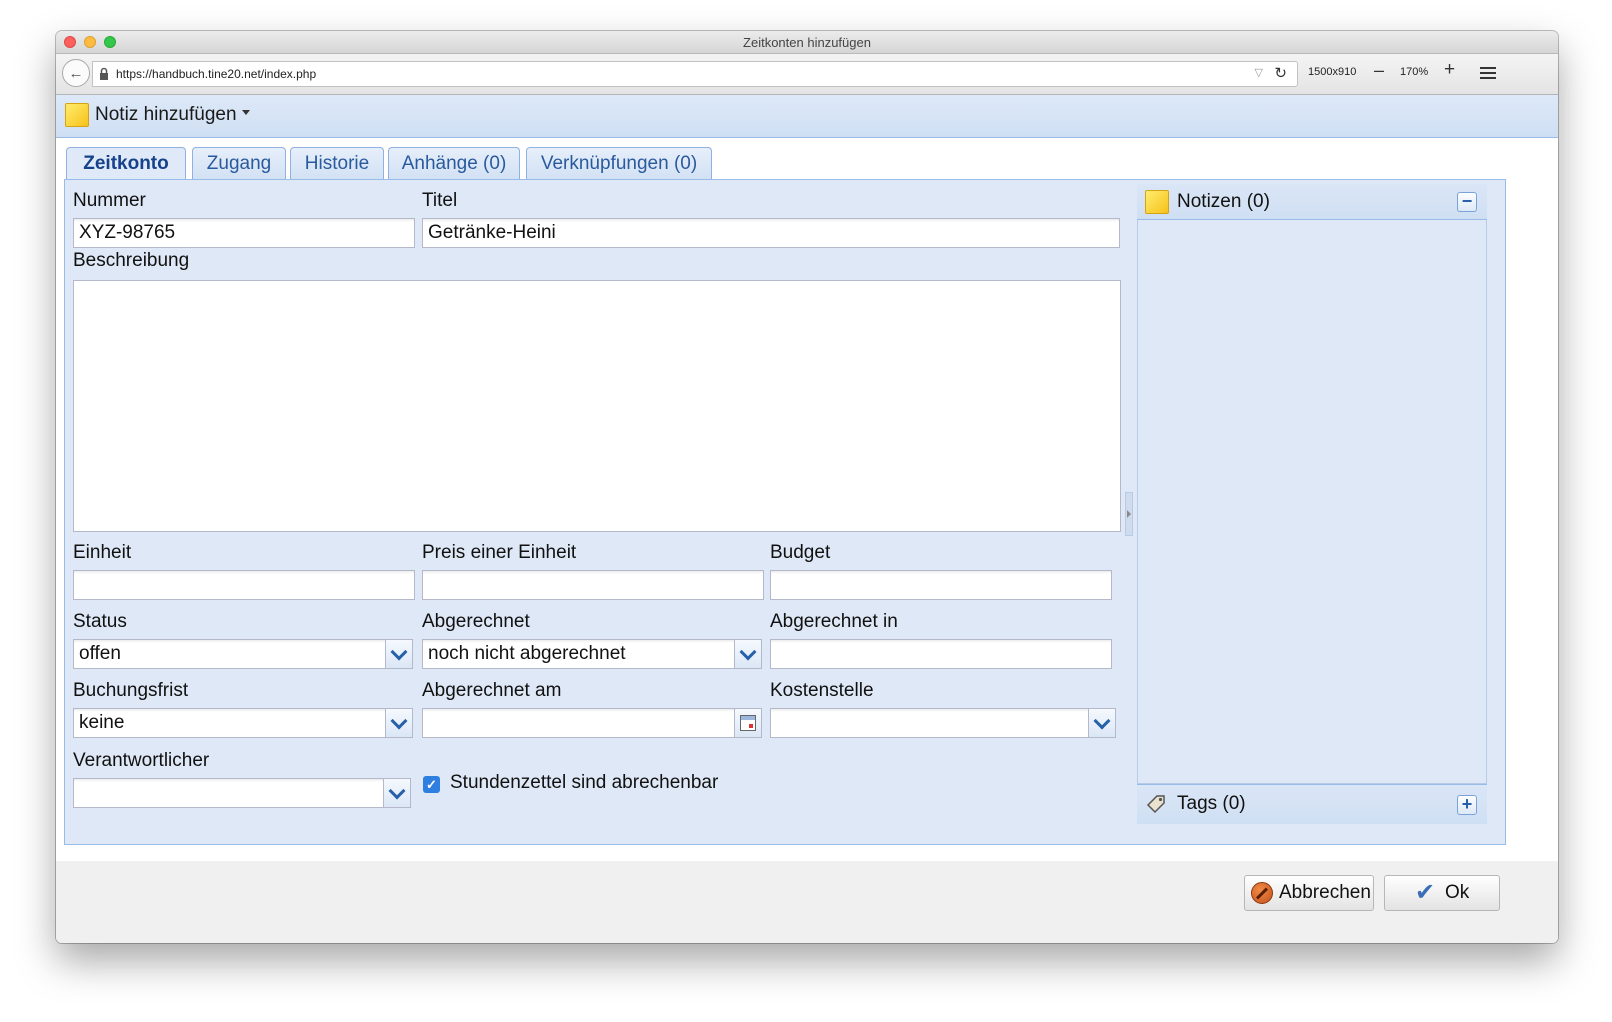 This screenshot has height=1022, width=1612. Describe the element at coordinates (941, 585) in the screenshot. I see `budget-field` at that location.